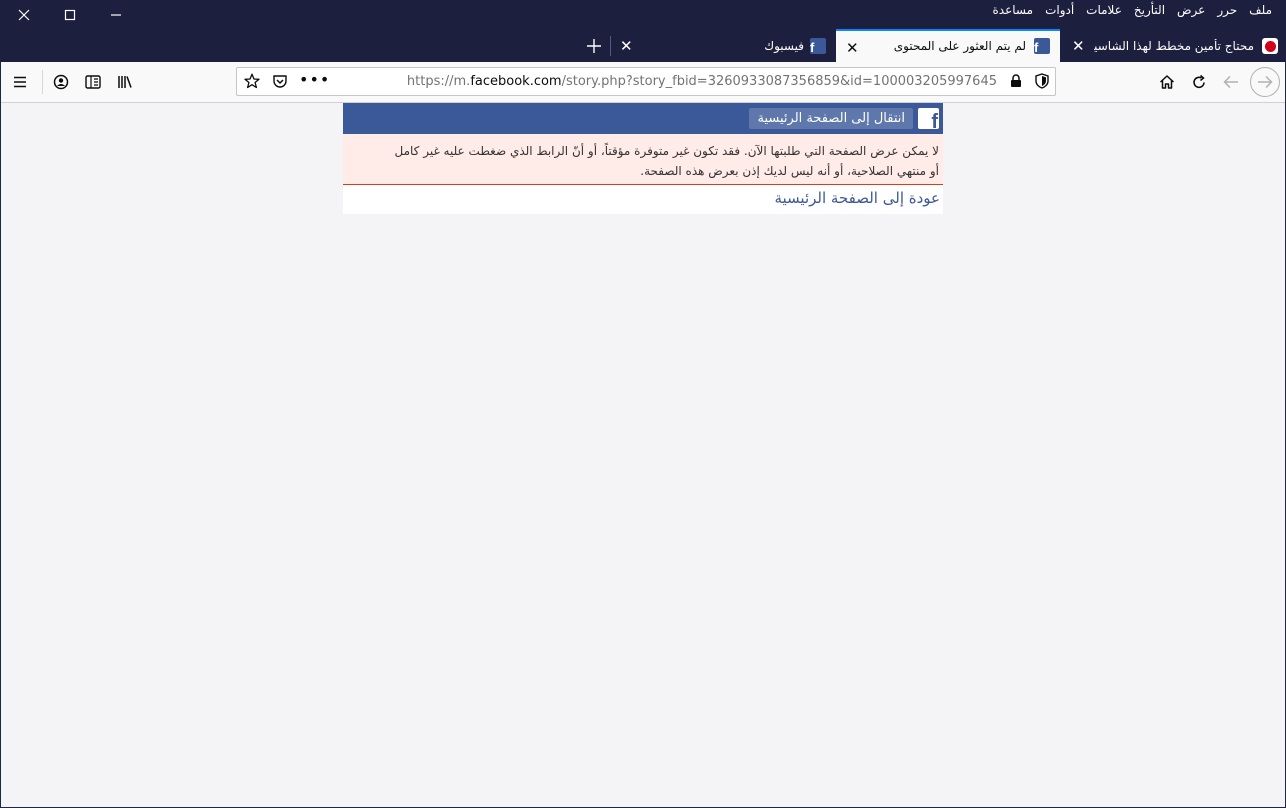 The width and height of the screenshot is (1286, 808). What do you see at coordinates (643, 14) in the screenshot?
I see `title-bar: ملف حرر عرض التأريخ علامات أدوات مساعدة` at bounding box center [643, 14].